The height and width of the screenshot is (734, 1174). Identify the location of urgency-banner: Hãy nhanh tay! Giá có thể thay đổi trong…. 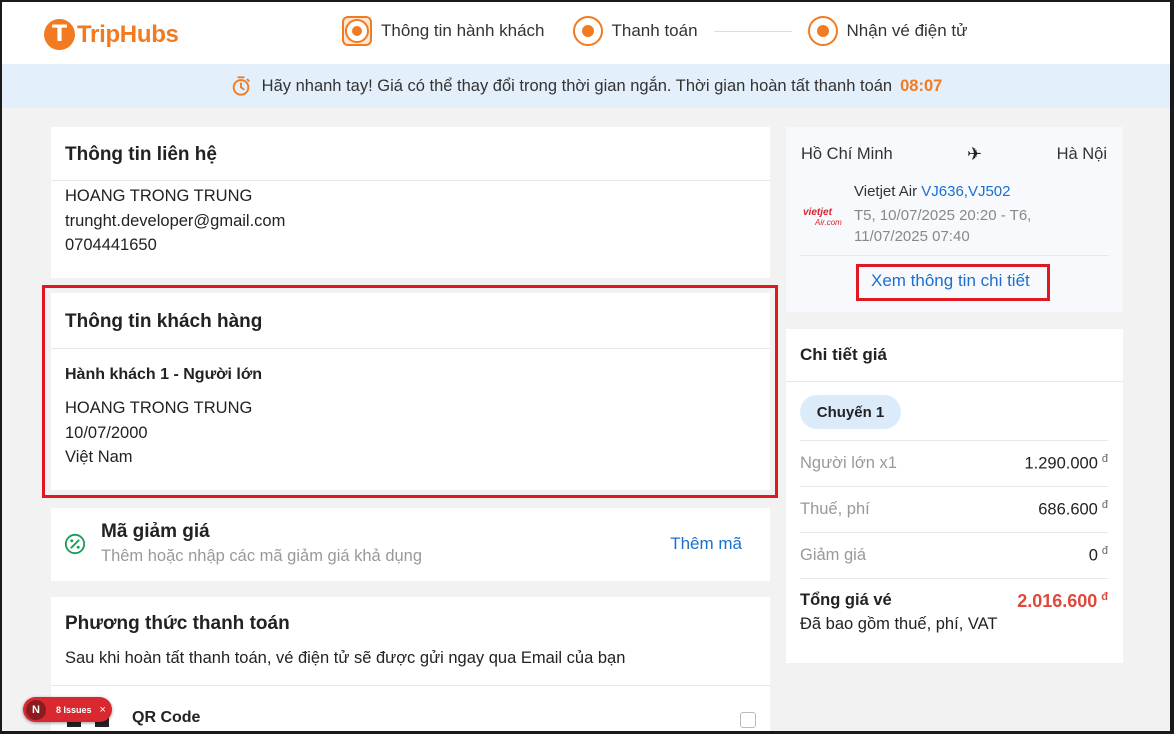
(586, 86).